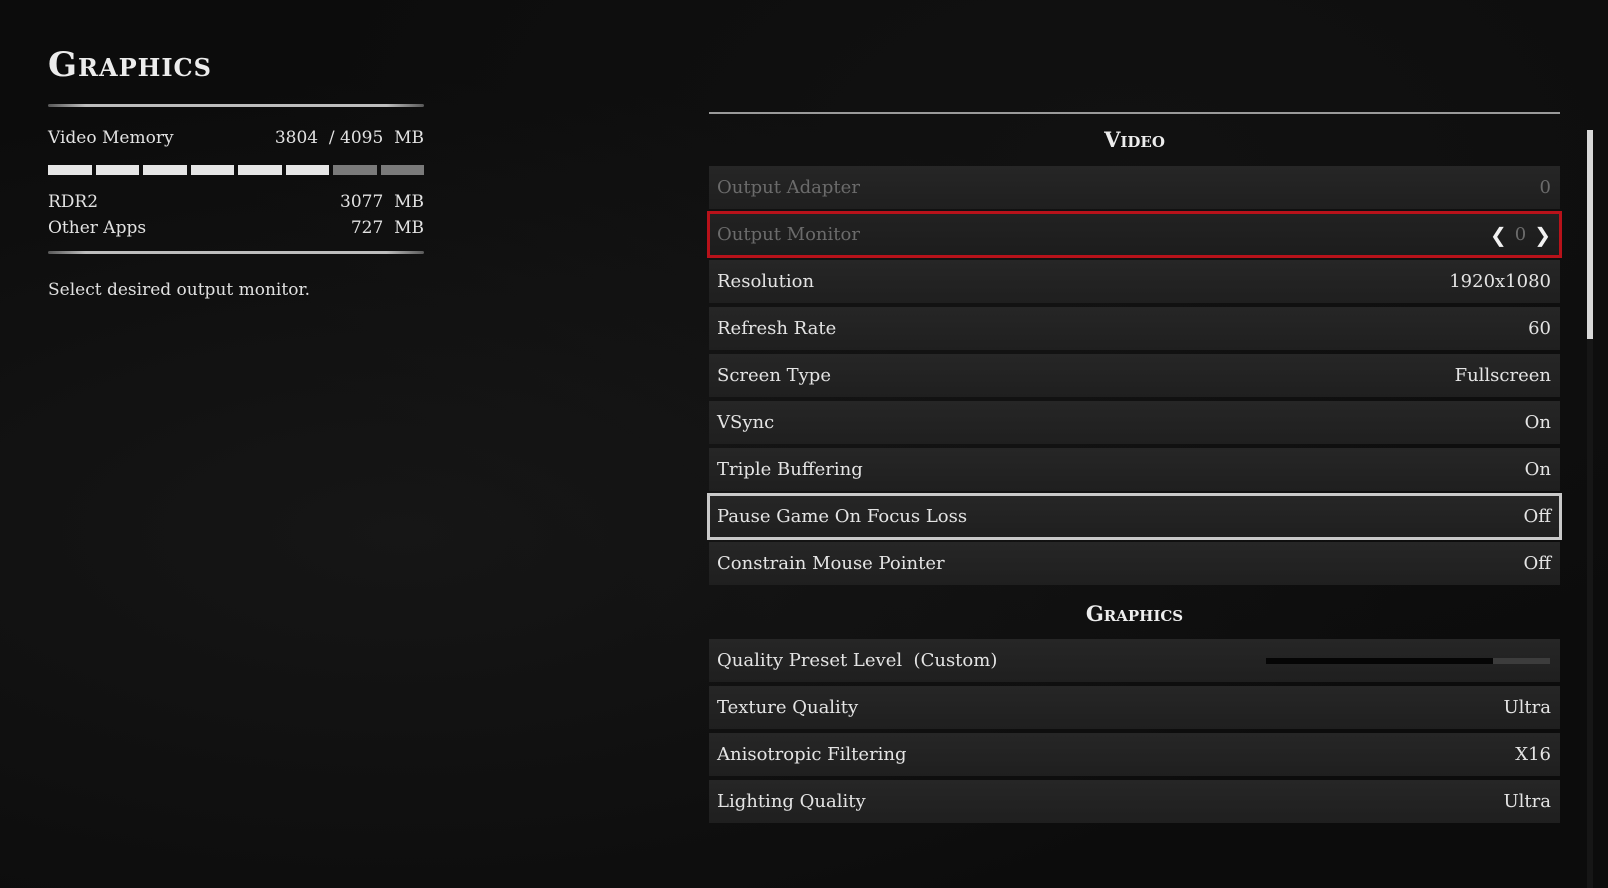  Describe the element at coordinates (766, 281) in the screenshot. I see `setting-label: Resolution` at that location.